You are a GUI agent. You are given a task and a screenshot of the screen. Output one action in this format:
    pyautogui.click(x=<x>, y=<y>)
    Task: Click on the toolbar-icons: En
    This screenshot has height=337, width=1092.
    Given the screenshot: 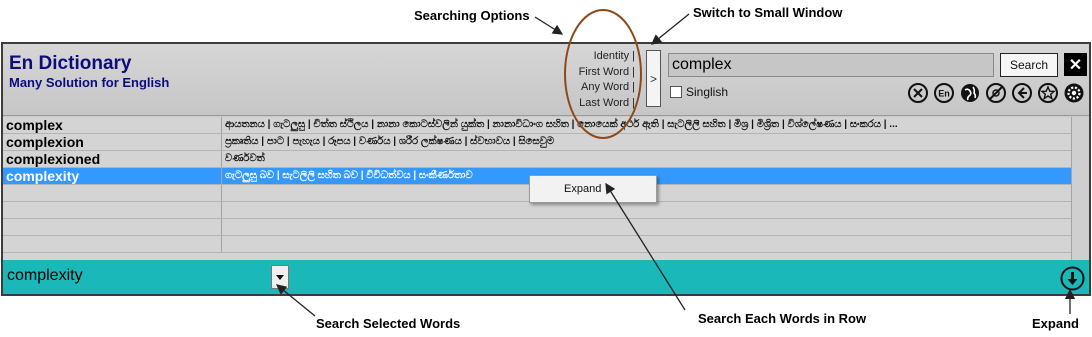 What is the action you would take?
    pyautogui.click(x=996, y=93)
    